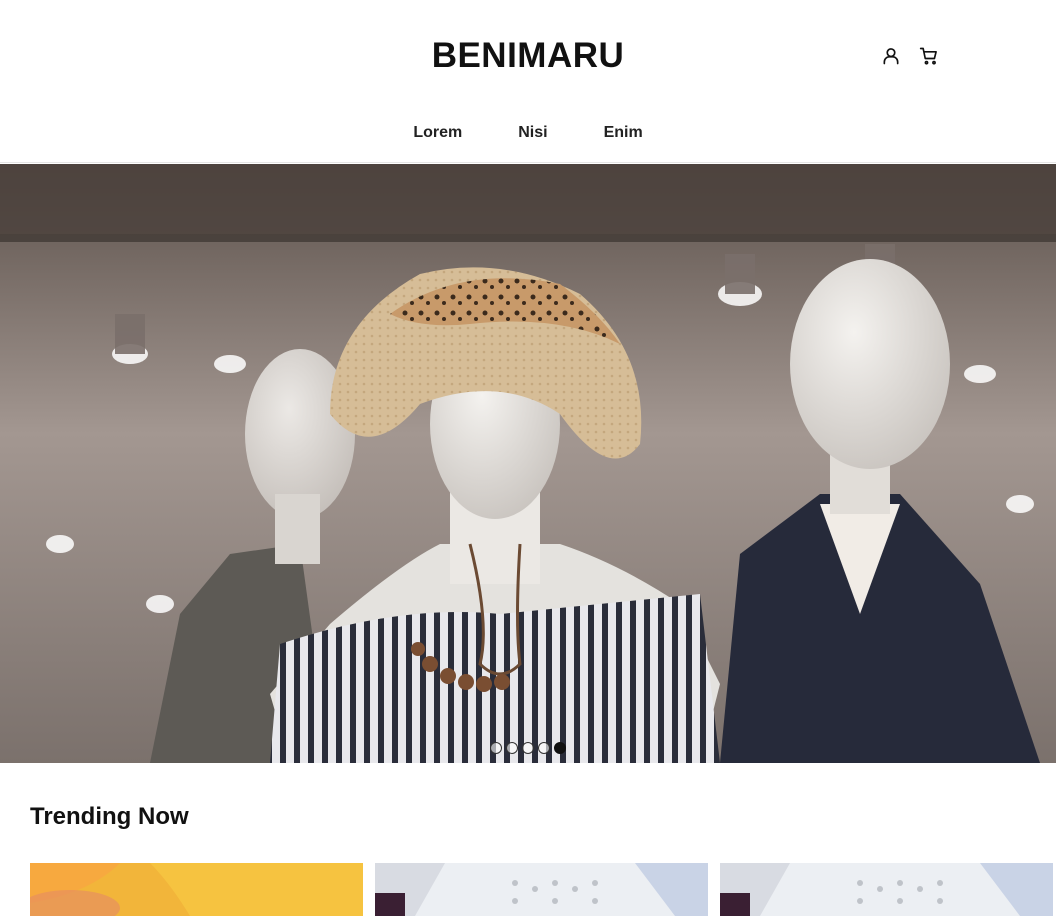 The width and height of the screenshot is (1056, 916). What do you see at coordinates (623, 133) in the screenshot?
I see `nav-item-enim: Enim` at bounding box center [623, 133].